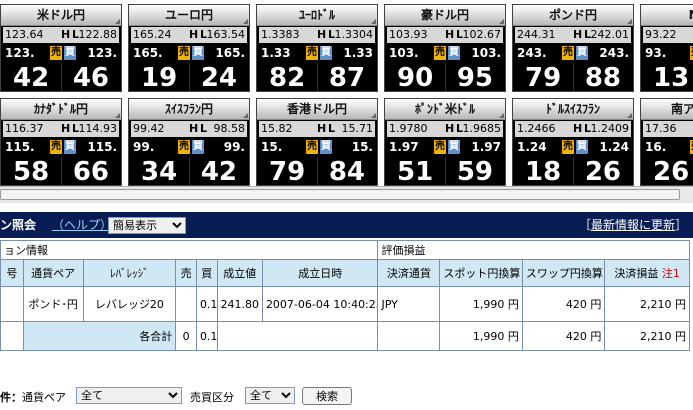 The height and width of the screenshot is (410, 693). I want to click on big-figure-row: 1.97 売買 1.97, so click(445, 147).